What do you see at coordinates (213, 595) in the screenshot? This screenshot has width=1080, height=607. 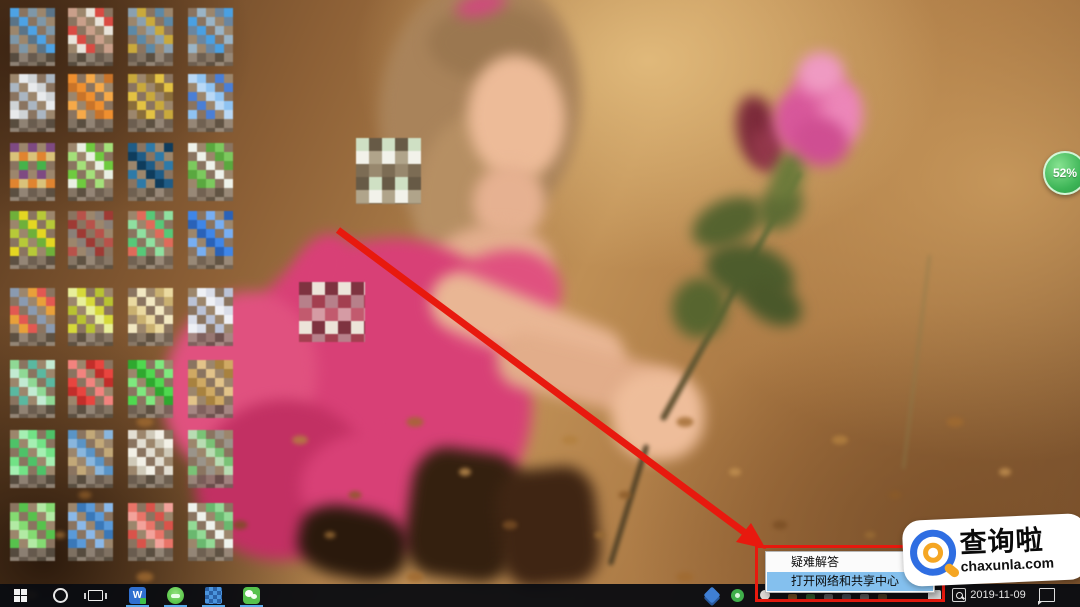 I see `taskbar-app-blue-cube-icon` at bounding box center [213, 595].